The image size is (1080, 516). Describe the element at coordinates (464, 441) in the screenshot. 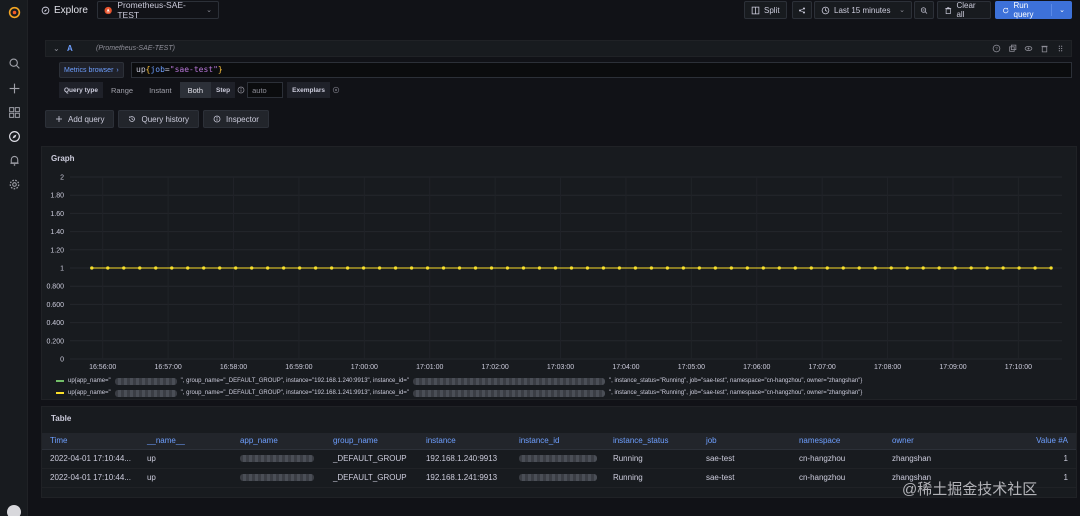

I see `column-header: instance` at that location.